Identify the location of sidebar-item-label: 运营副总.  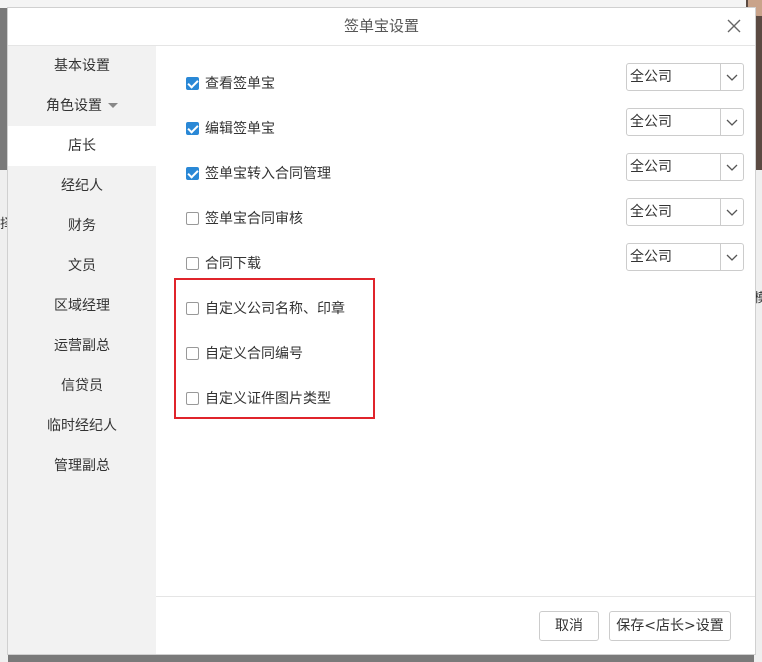
(82, 346).